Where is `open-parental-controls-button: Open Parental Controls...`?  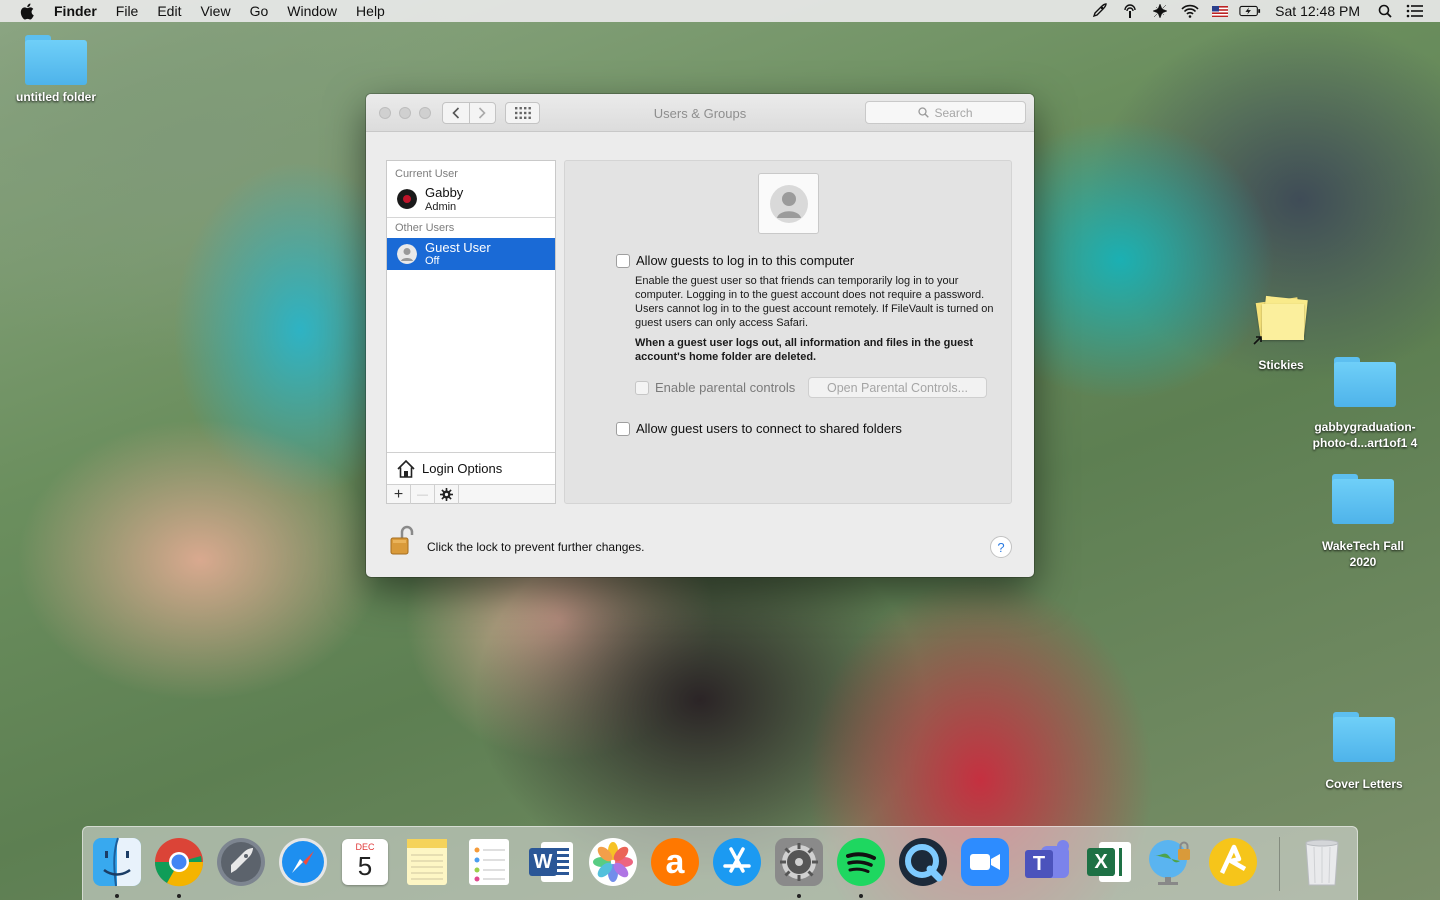
open-parental-controls-button: Open Parental Controls... is located at coordinates (897, 387).